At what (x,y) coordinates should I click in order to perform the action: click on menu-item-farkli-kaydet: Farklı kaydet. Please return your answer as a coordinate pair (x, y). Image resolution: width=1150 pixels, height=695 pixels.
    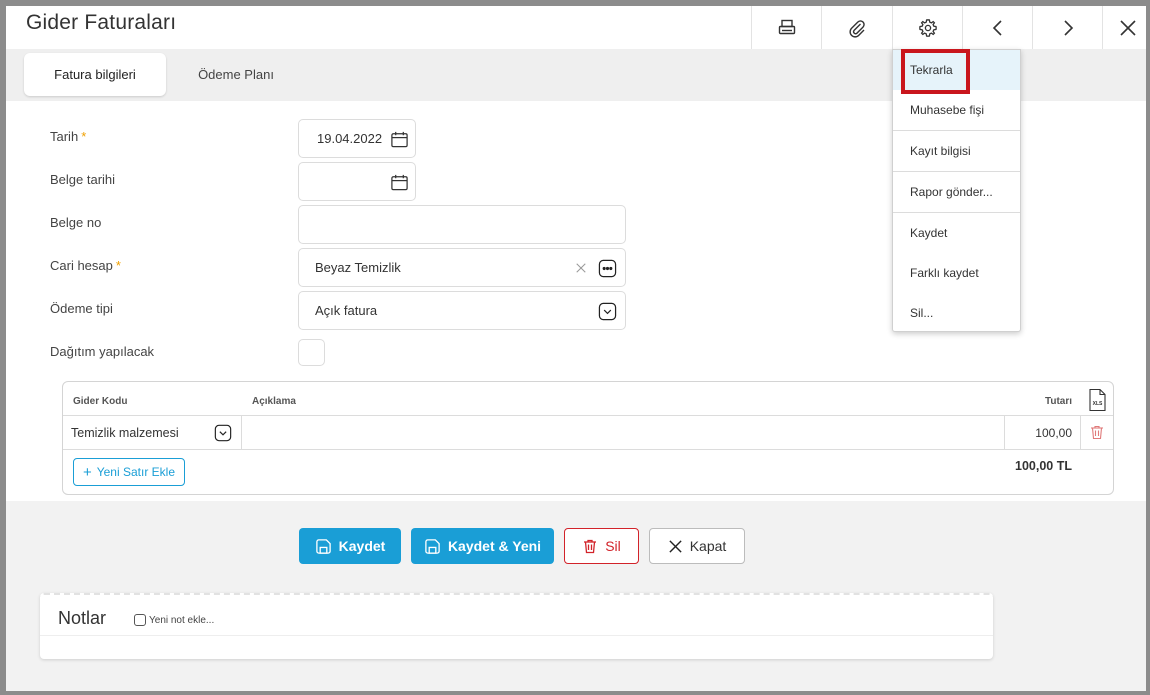
    Looking at the image, I should click on (956, 273).